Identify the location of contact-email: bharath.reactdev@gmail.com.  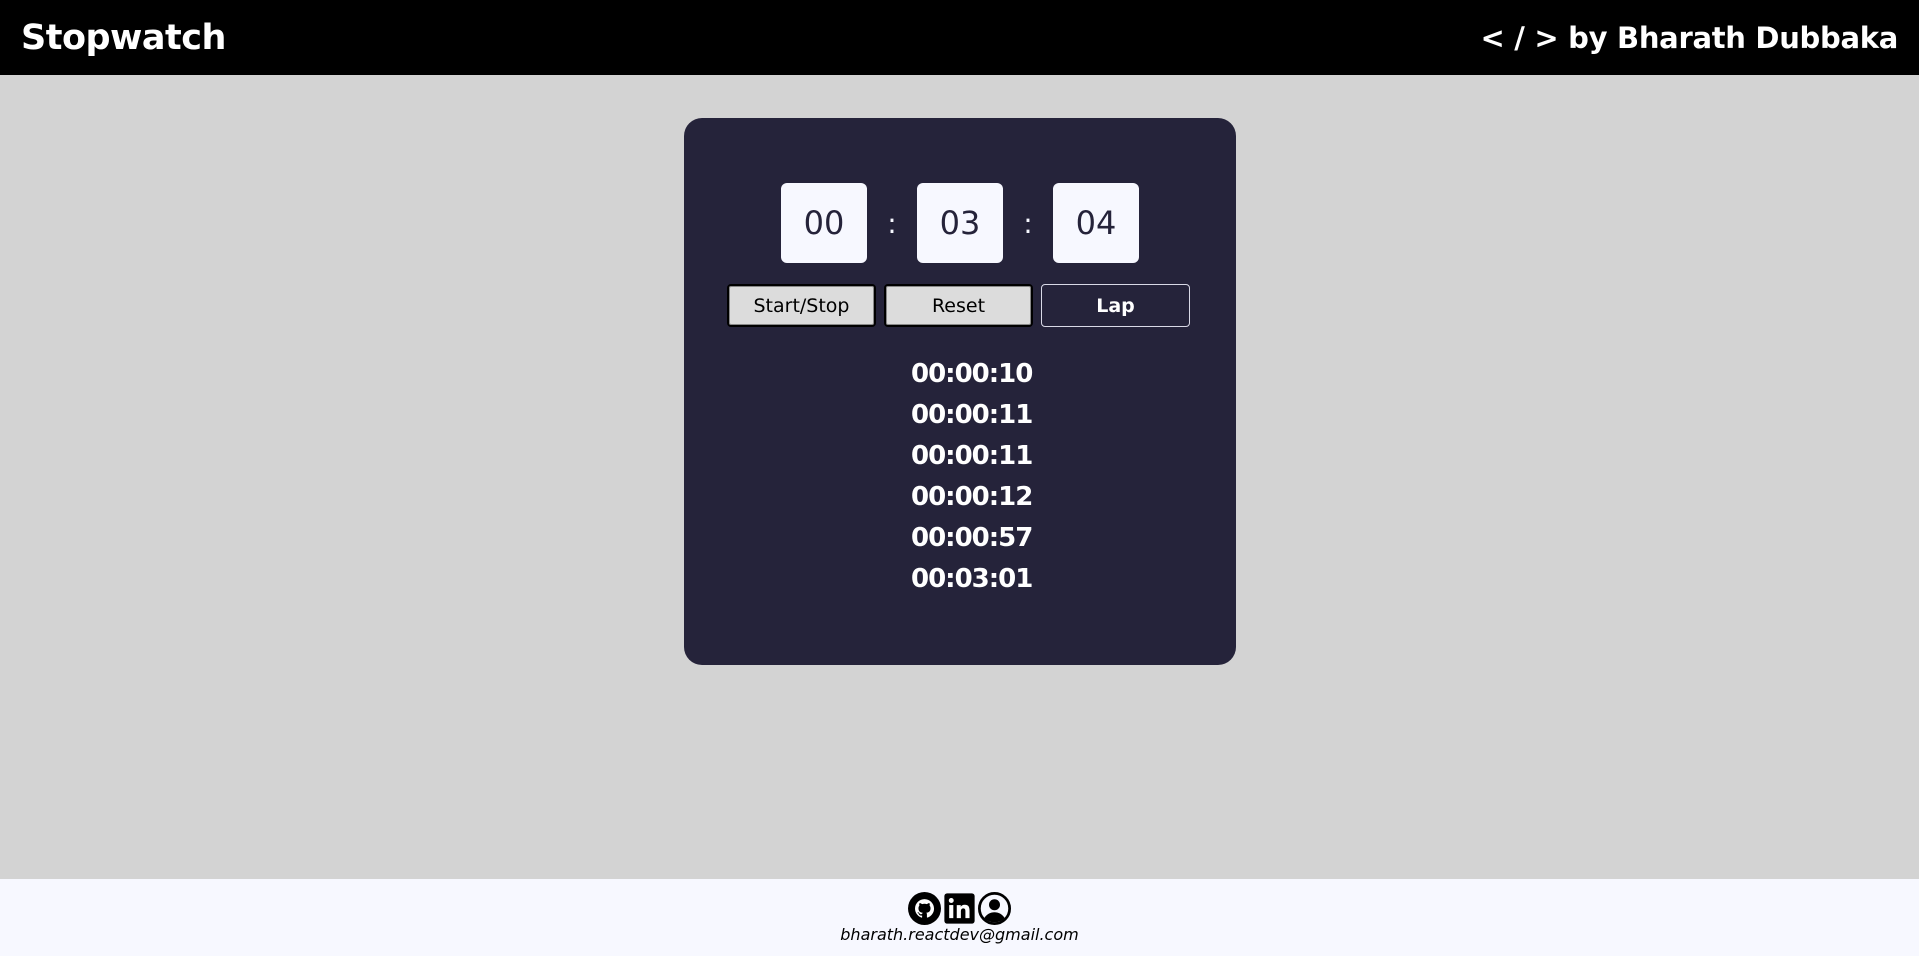
(959, 934).